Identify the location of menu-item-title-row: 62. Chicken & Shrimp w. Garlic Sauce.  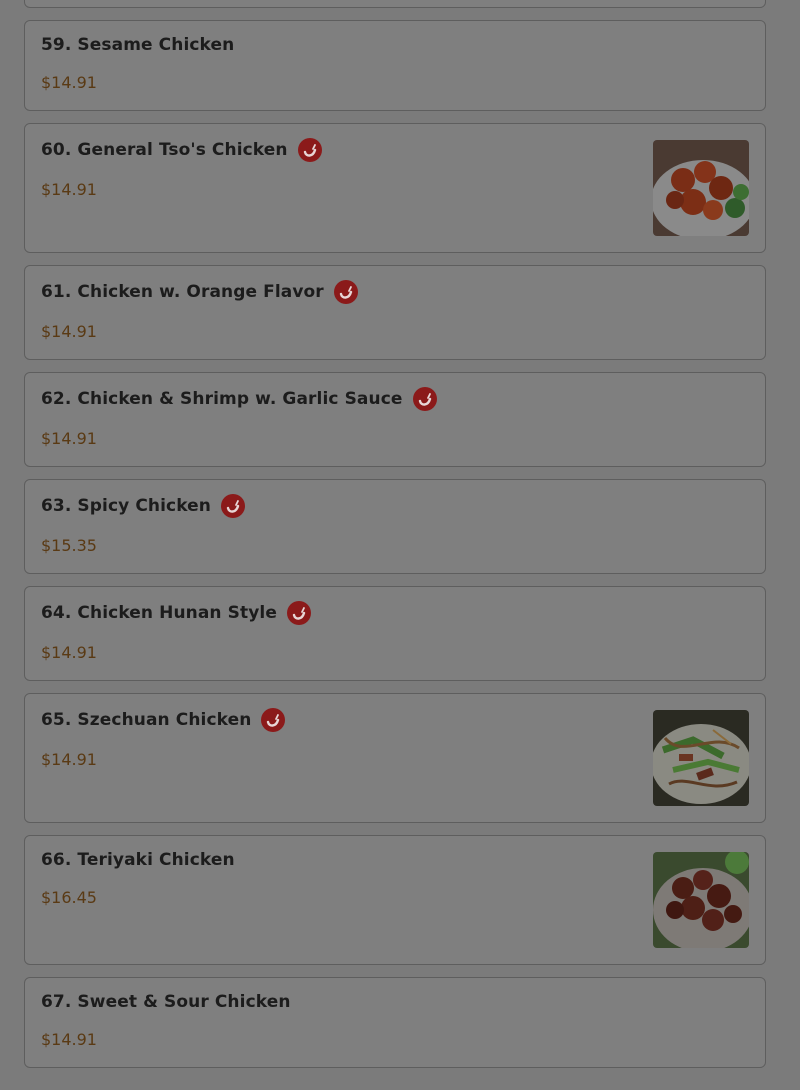
(239, 399).